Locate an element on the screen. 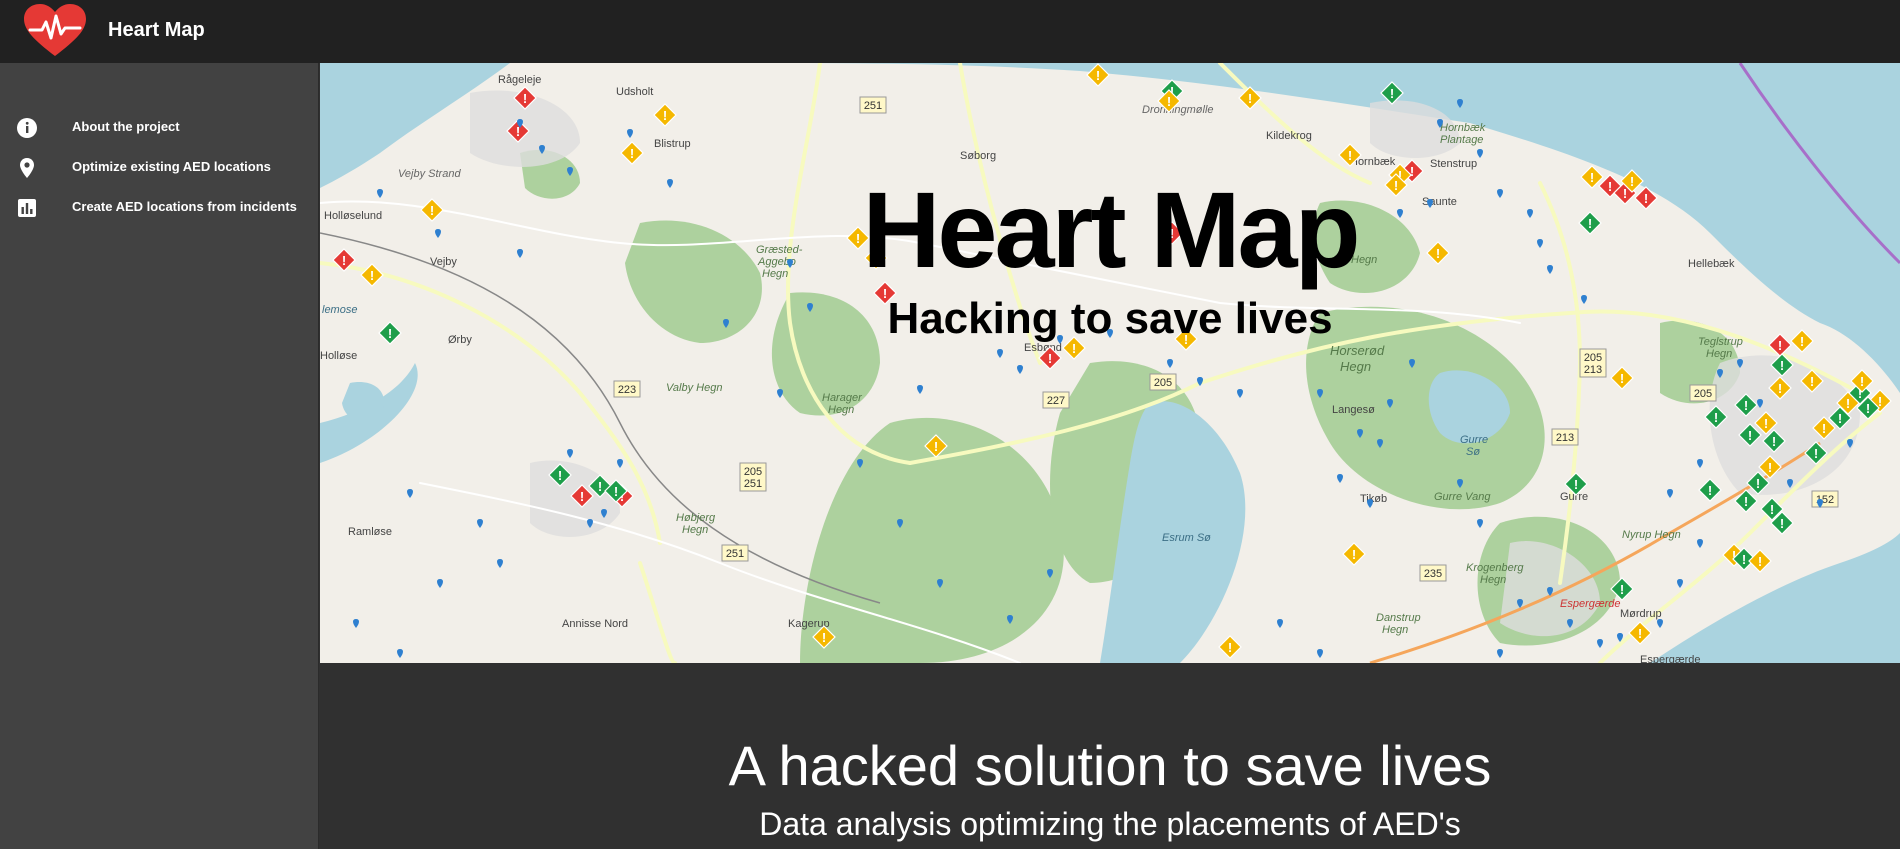 This screenshot has height=849, width=1900. svg-text: Annisse Nord is located at coordinates (595, 624).